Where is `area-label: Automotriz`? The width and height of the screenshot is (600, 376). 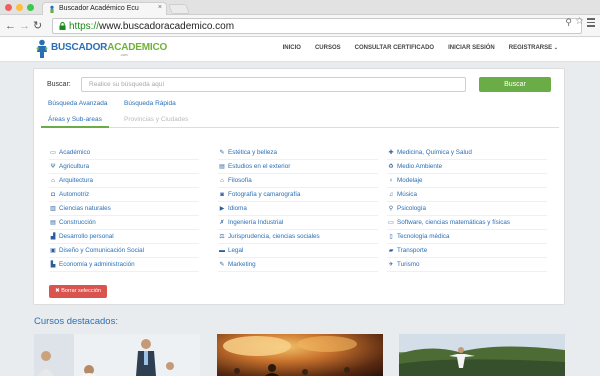 area-label: Automotriz is located at coordinates (74, 194).